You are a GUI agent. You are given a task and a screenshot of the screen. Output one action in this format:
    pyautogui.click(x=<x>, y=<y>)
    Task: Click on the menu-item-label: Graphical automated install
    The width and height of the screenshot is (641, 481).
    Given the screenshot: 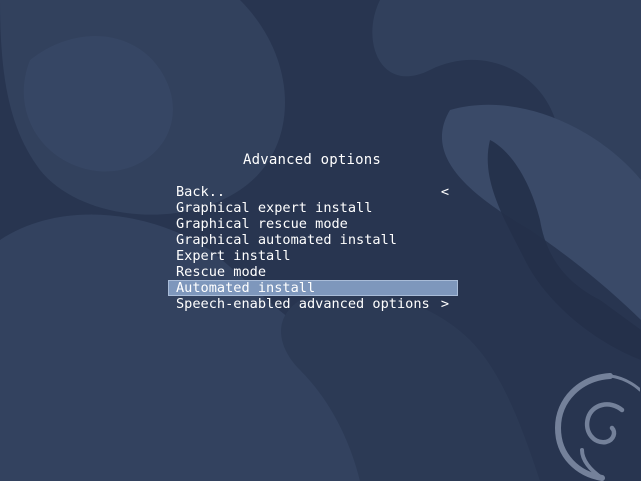 What is the action you would take?
    pyautogui.click(x=286, y=240)
    